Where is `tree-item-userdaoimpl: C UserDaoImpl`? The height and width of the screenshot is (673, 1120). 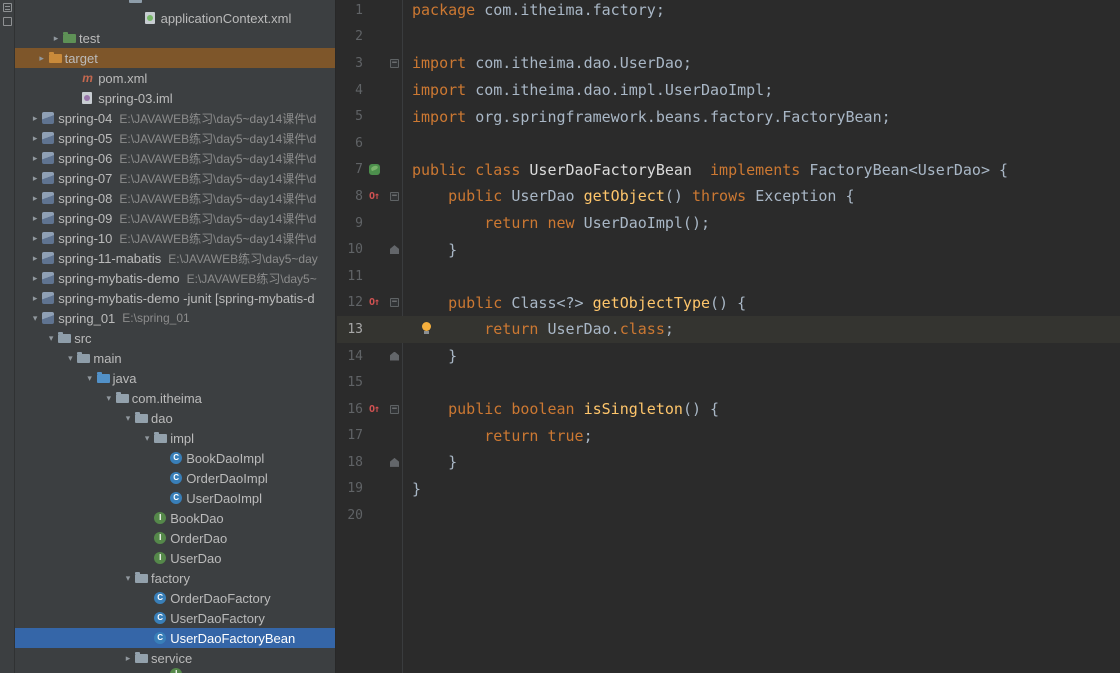 tree-item-userdaoimpl: C UserDaoImpl is located at coordinates (175, 498).